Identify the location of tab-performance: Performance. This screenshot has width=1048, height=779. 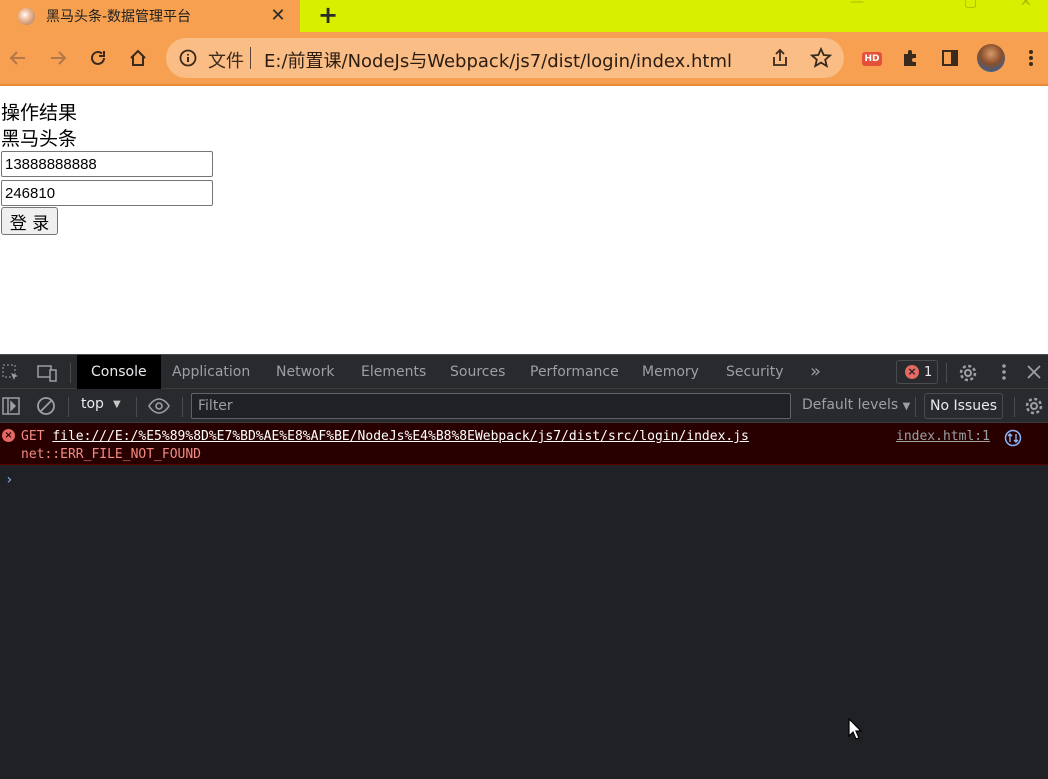
(574, 372).